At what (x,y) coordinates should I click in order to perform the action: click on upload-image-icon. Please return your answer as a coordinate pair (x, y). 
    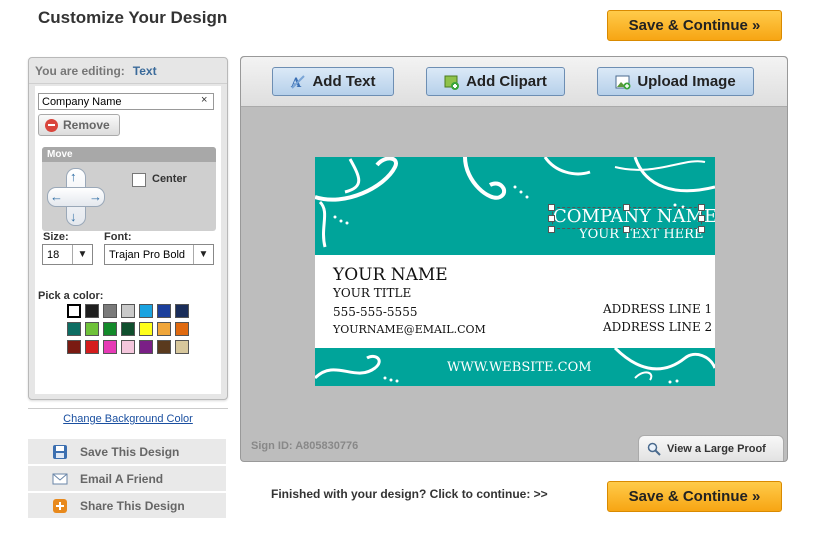
    Looking at the image, I should click on (623, 82).